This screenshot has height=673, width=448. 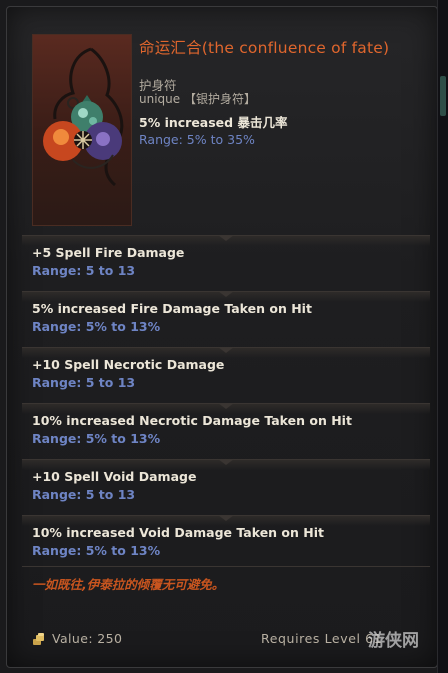 I want to click on affix-text: 10% increased Void Damage Taken on Hit, so click(x=178, y=532).